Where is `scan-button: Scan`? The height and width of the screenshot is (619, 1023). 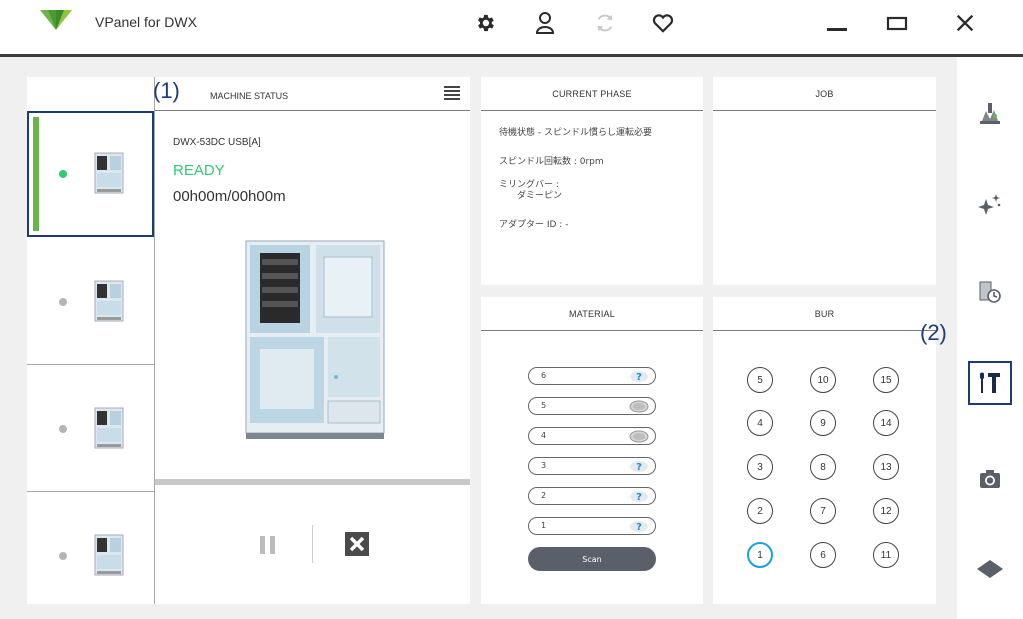
scan-button: Scan is located at coordinates (592, 559).